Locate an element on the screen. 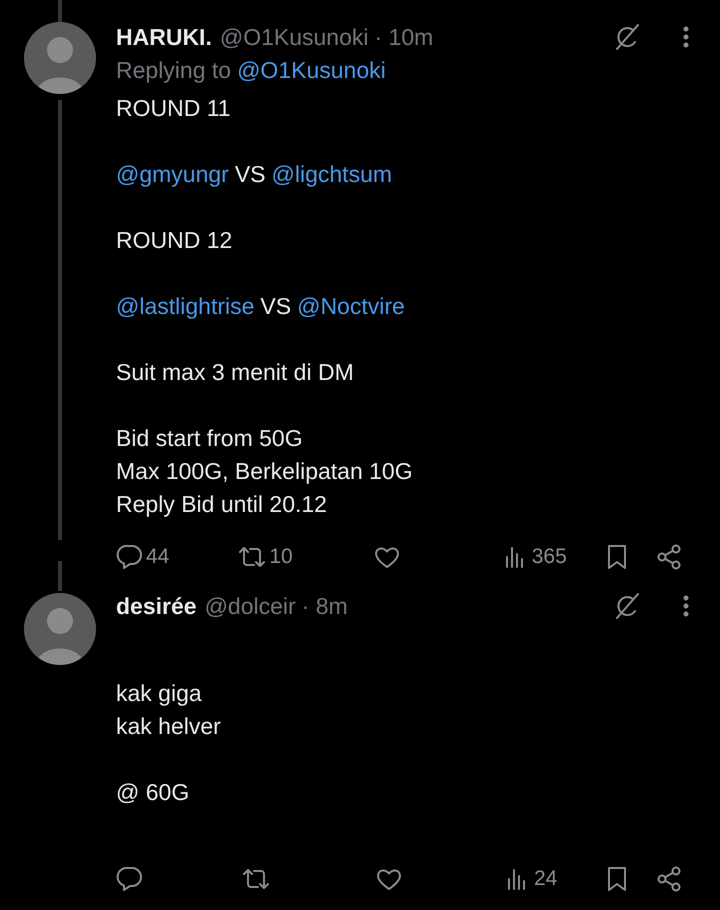 The width and height of the screenshot is (720, 910). timestamp: · 8m is located at coordinates (325, 606).